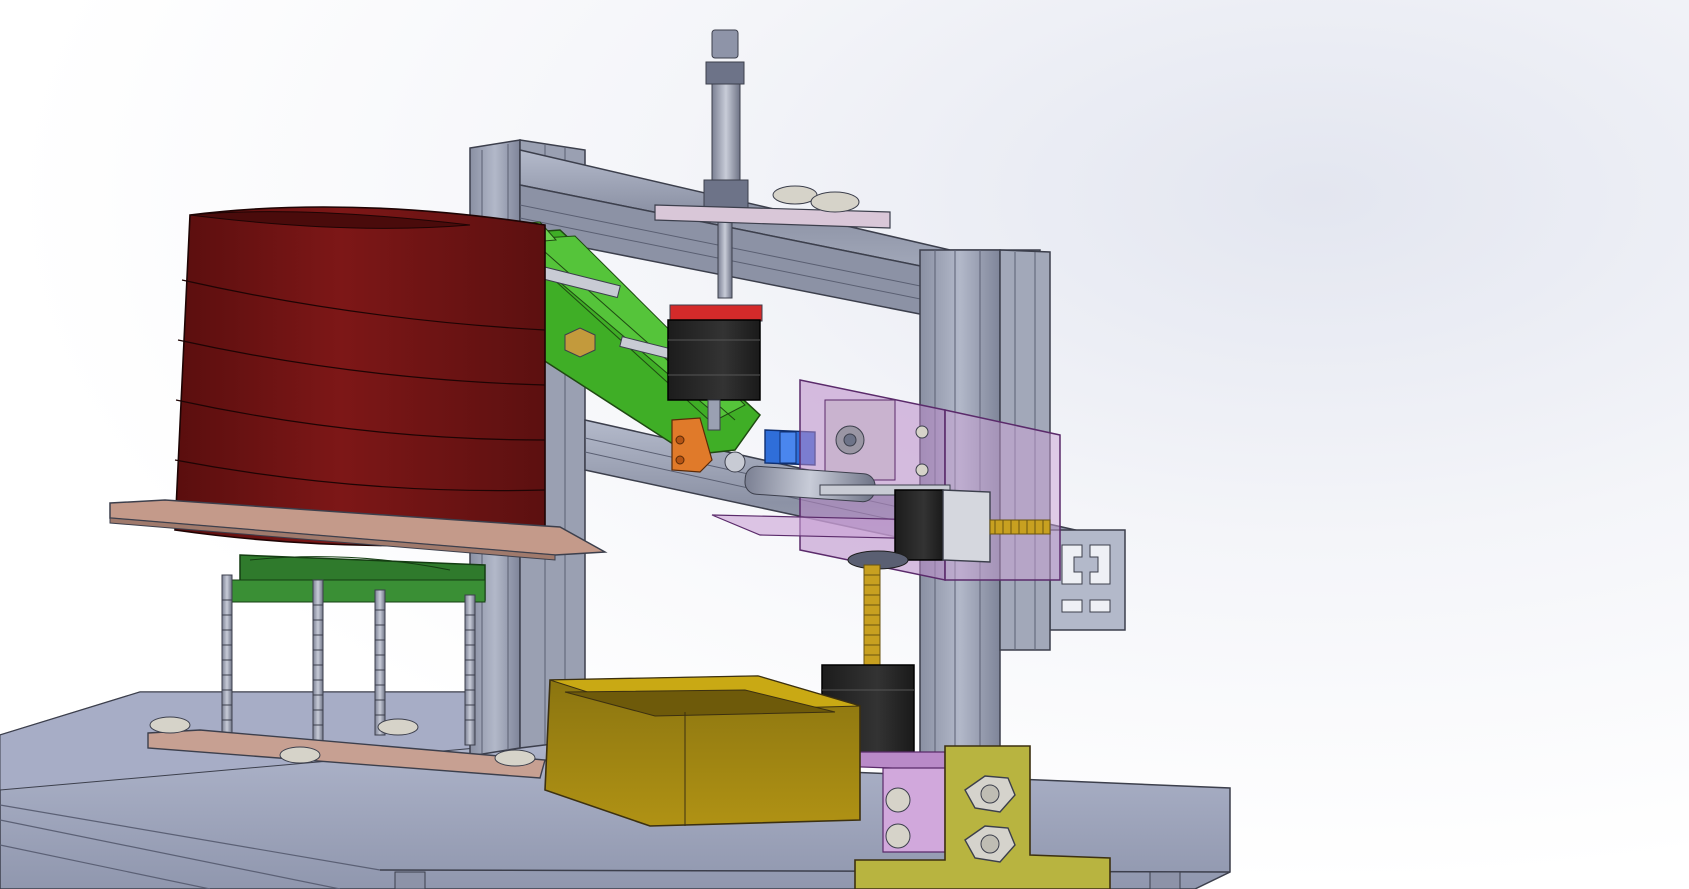 The image size is (1689, 889). I want to click on yellow-tray, so click(702, 751).